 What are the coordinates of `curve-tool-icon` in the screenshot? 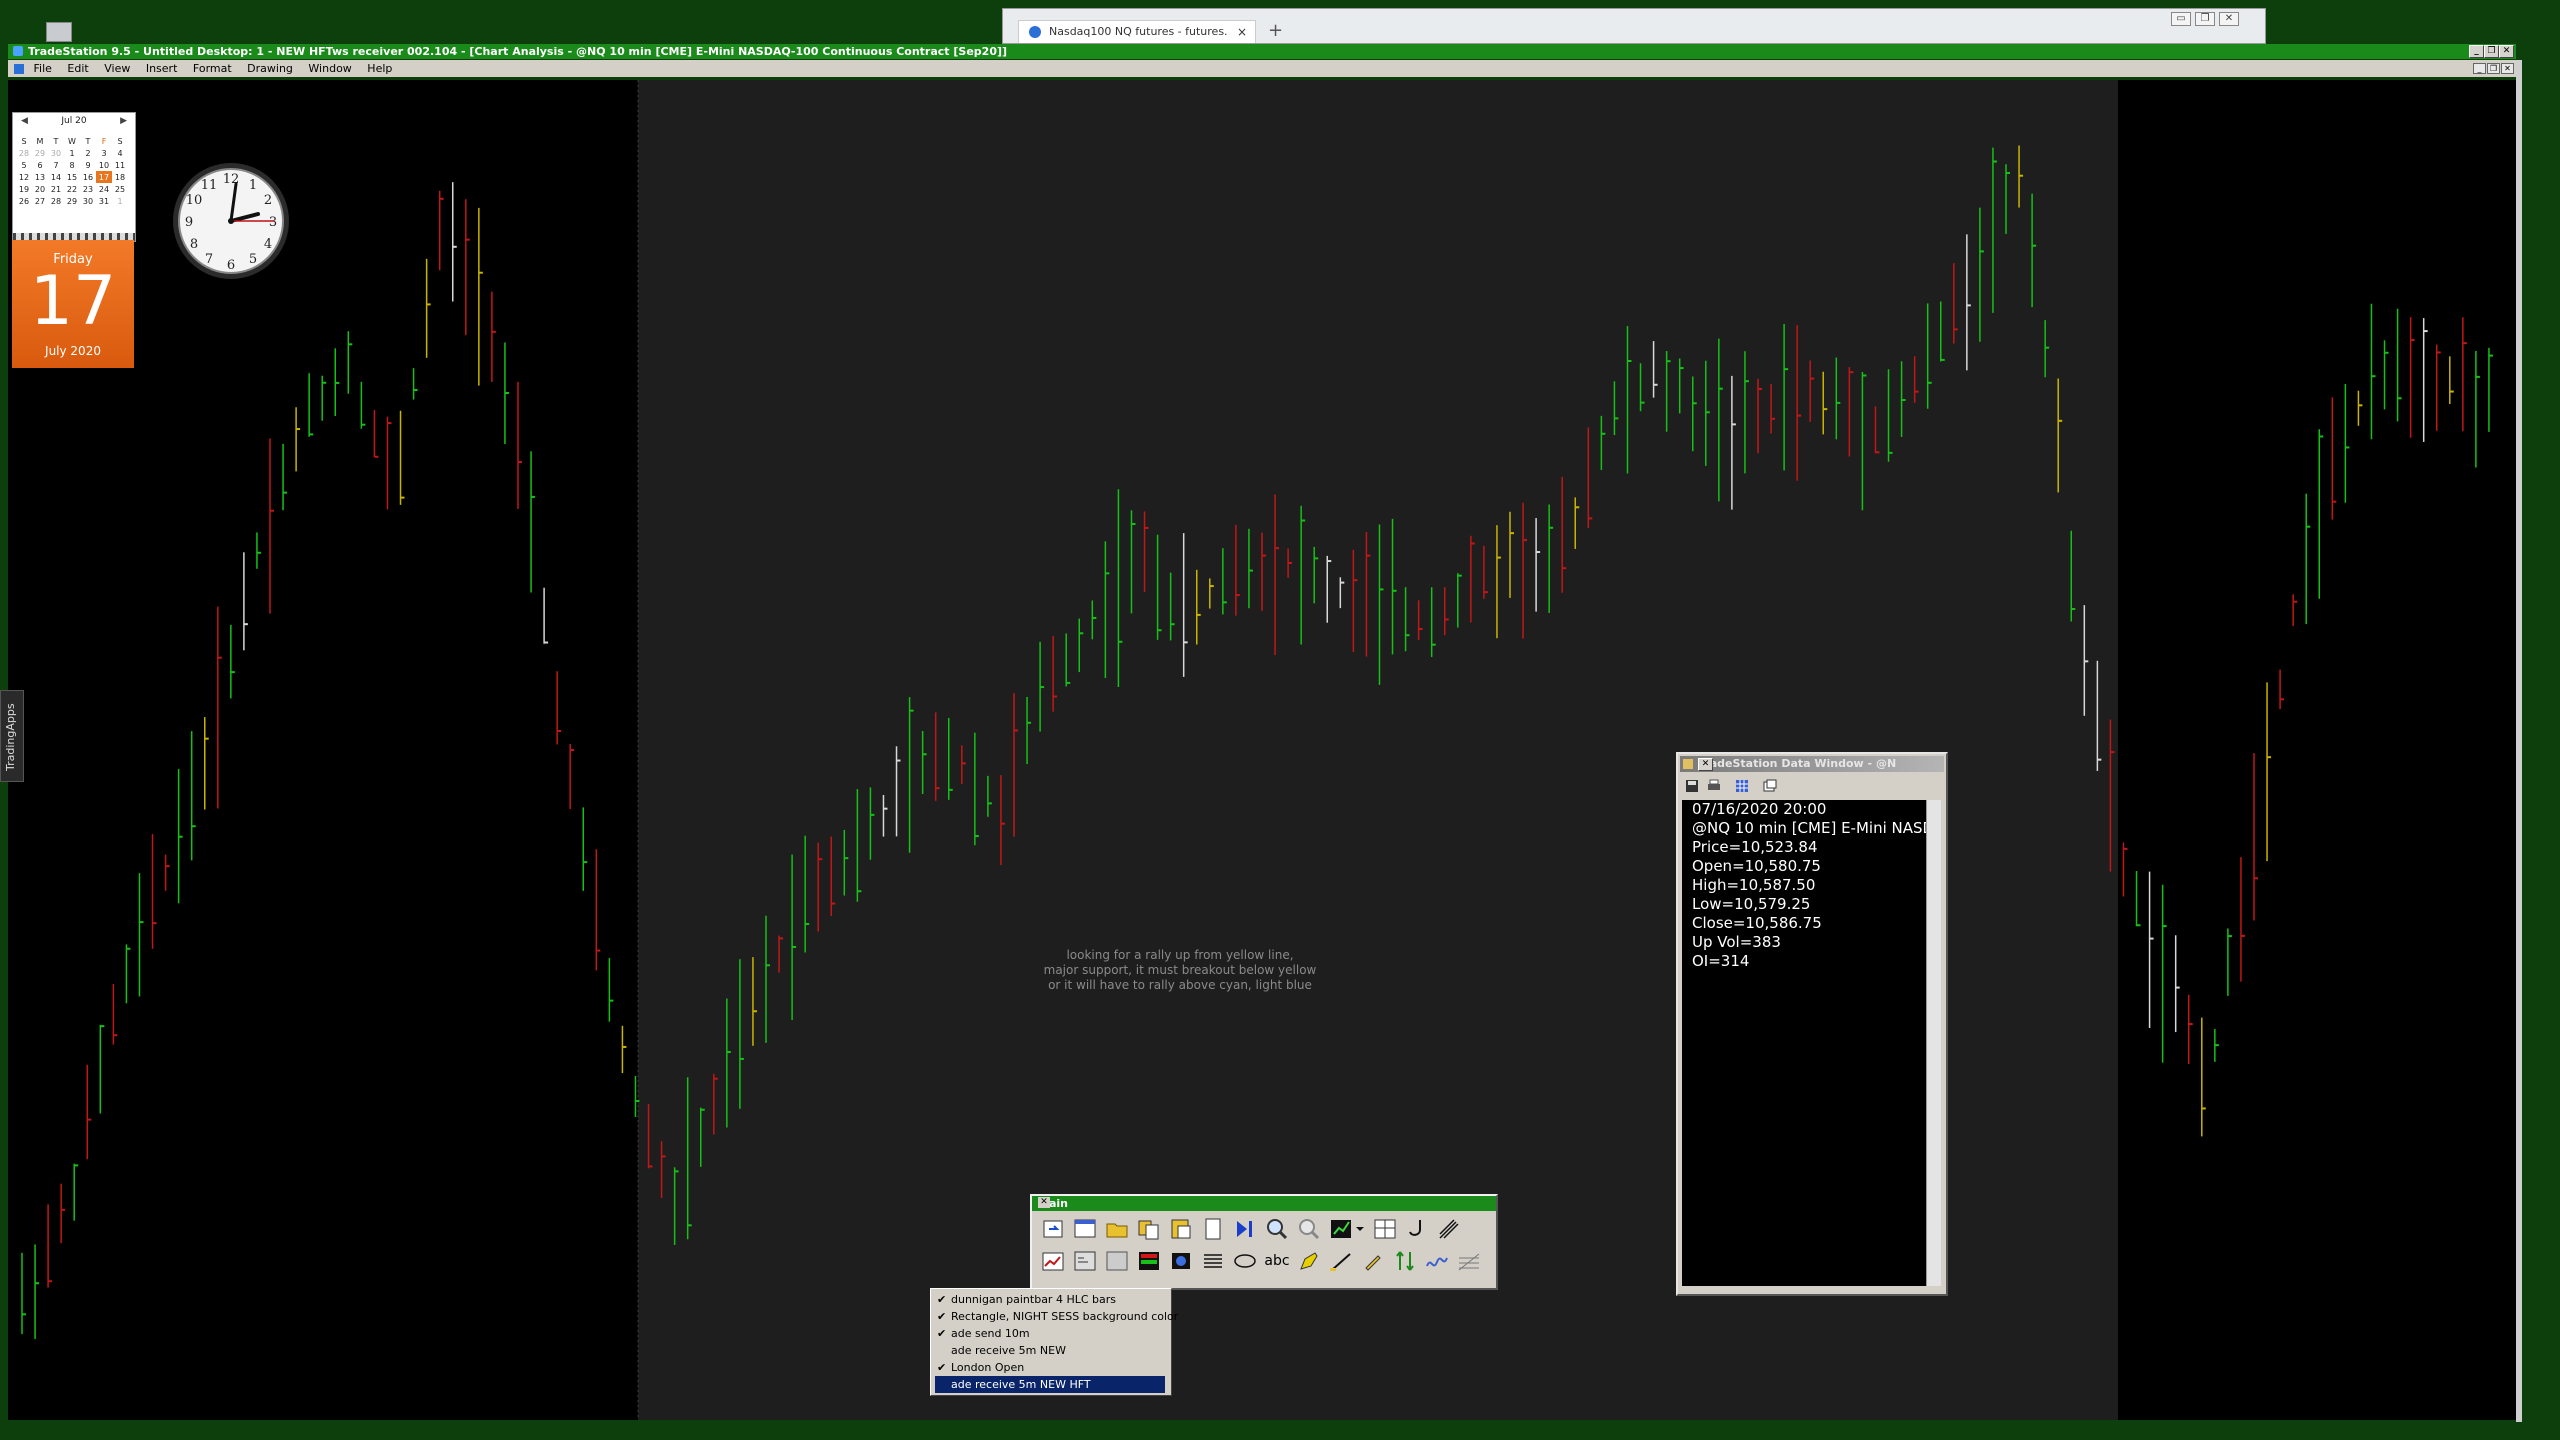 It's located at (1417, 1229).